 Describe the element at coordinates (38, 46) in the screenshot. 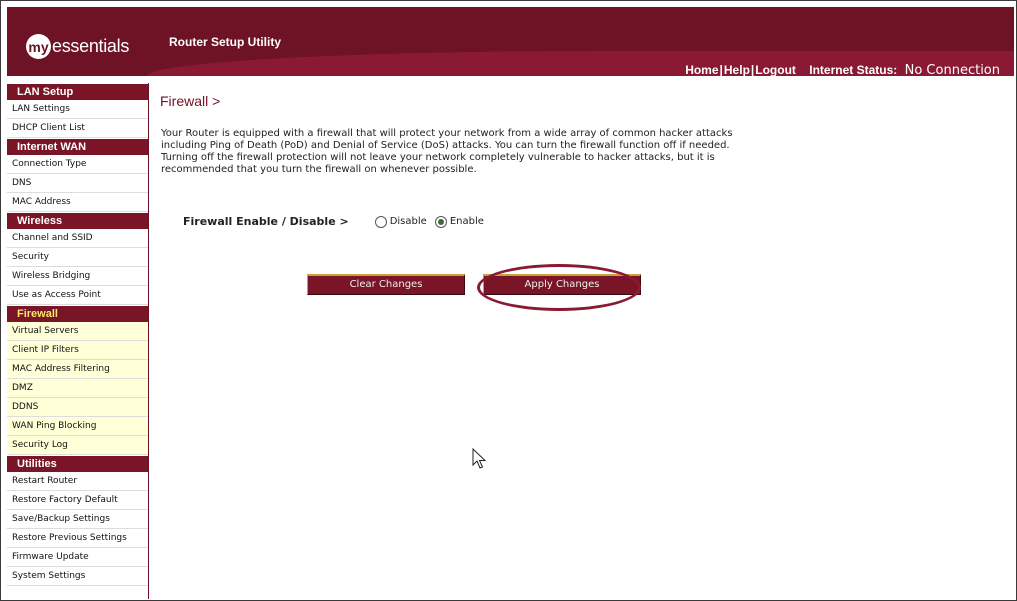

I see `logo-circle: my` at that location.